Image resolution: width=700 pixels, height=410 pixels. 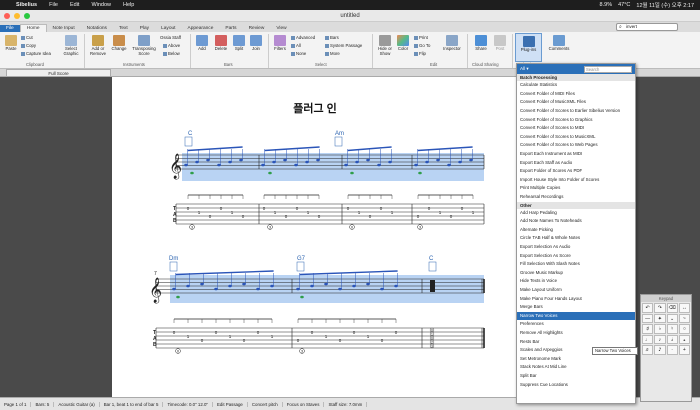 What do you see at coordinates (608, 69) in the screenshot?
I see `plugin-filter-input: Search` at bounding box center [608, 69].